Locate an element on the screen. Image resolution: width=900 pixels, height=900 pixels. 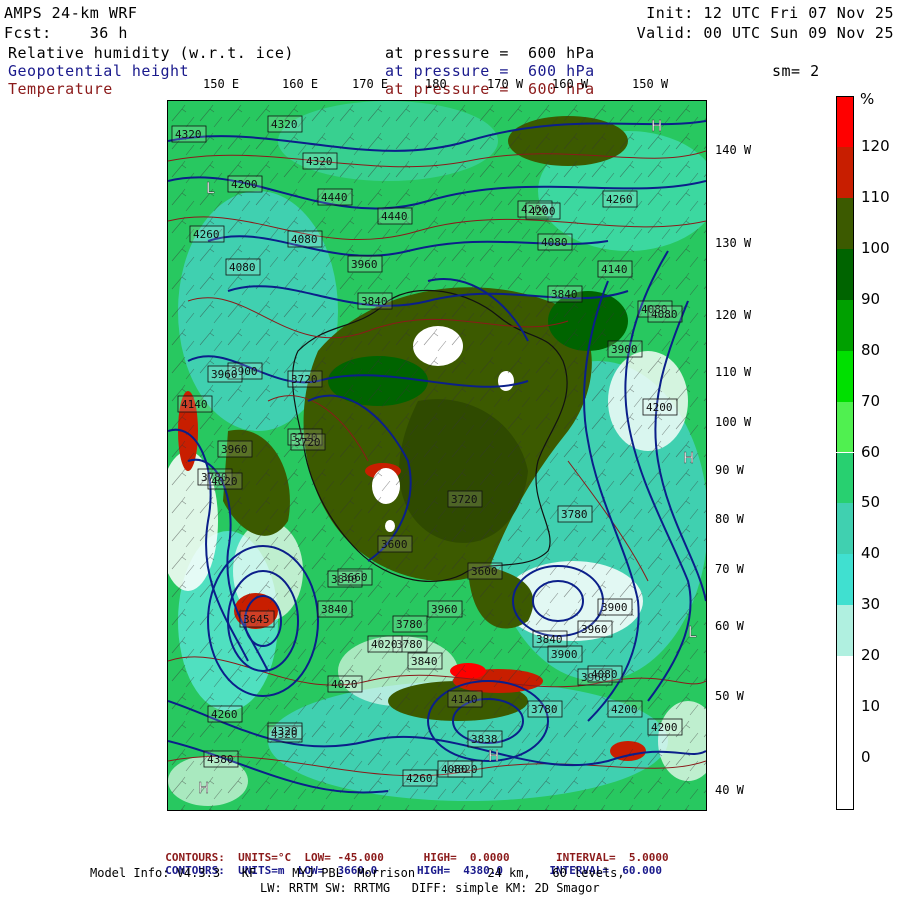
height-label: 3660 is located at coordinates (355, 577).